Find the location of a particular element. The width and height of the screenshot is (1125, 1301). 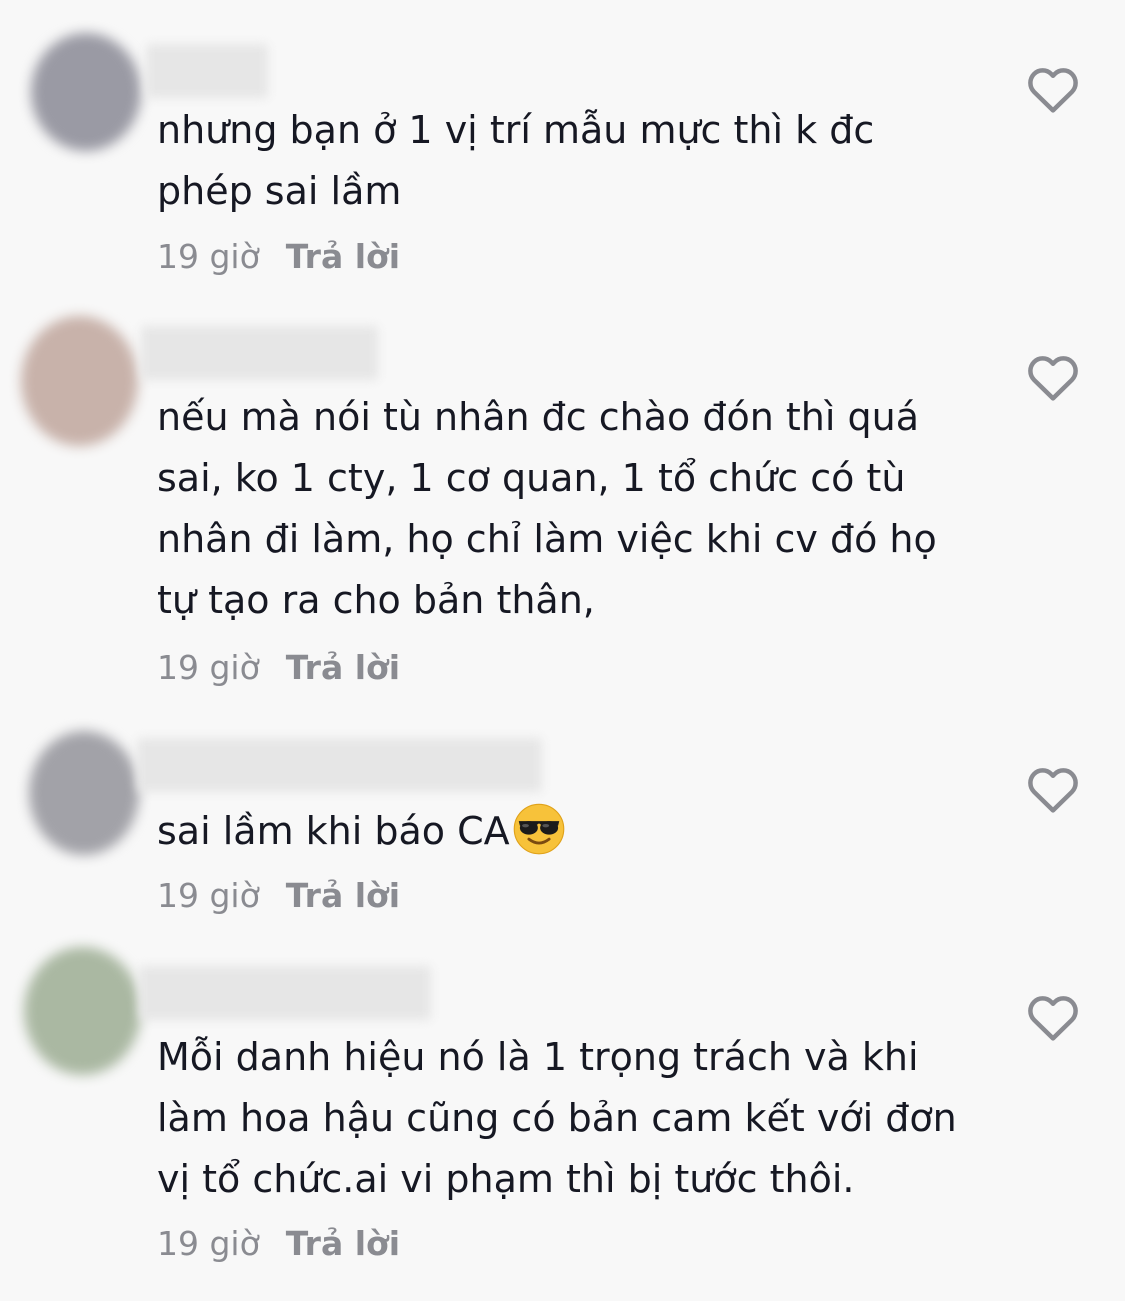

comment-text-content: sai lầm khi báo CA is located at coordinates (333, 831).